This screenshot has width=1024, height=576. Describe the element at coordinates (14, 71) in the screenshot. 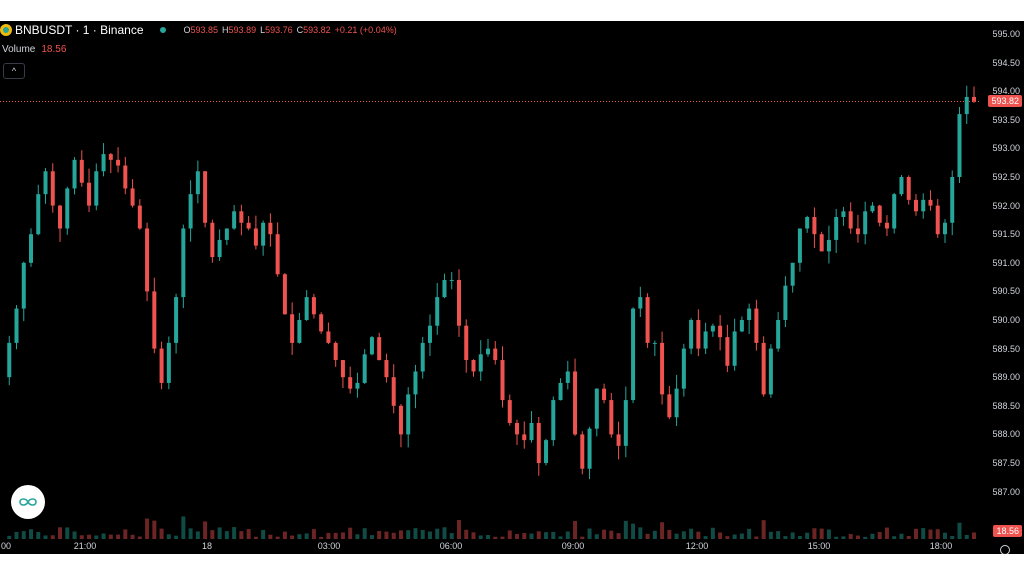

I see `collapse-legend-button: ^` at that location.